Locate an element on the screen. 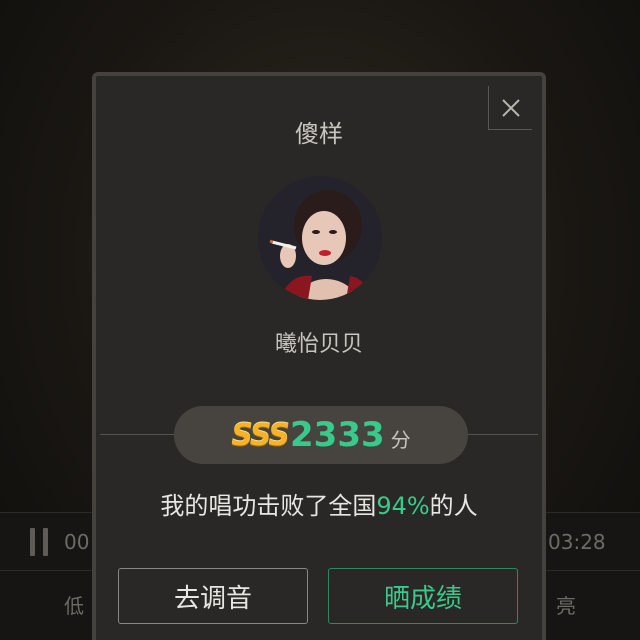 The image size is (640, 640). share-score-button: 晒成绩 is located at coordinates (423, 596).